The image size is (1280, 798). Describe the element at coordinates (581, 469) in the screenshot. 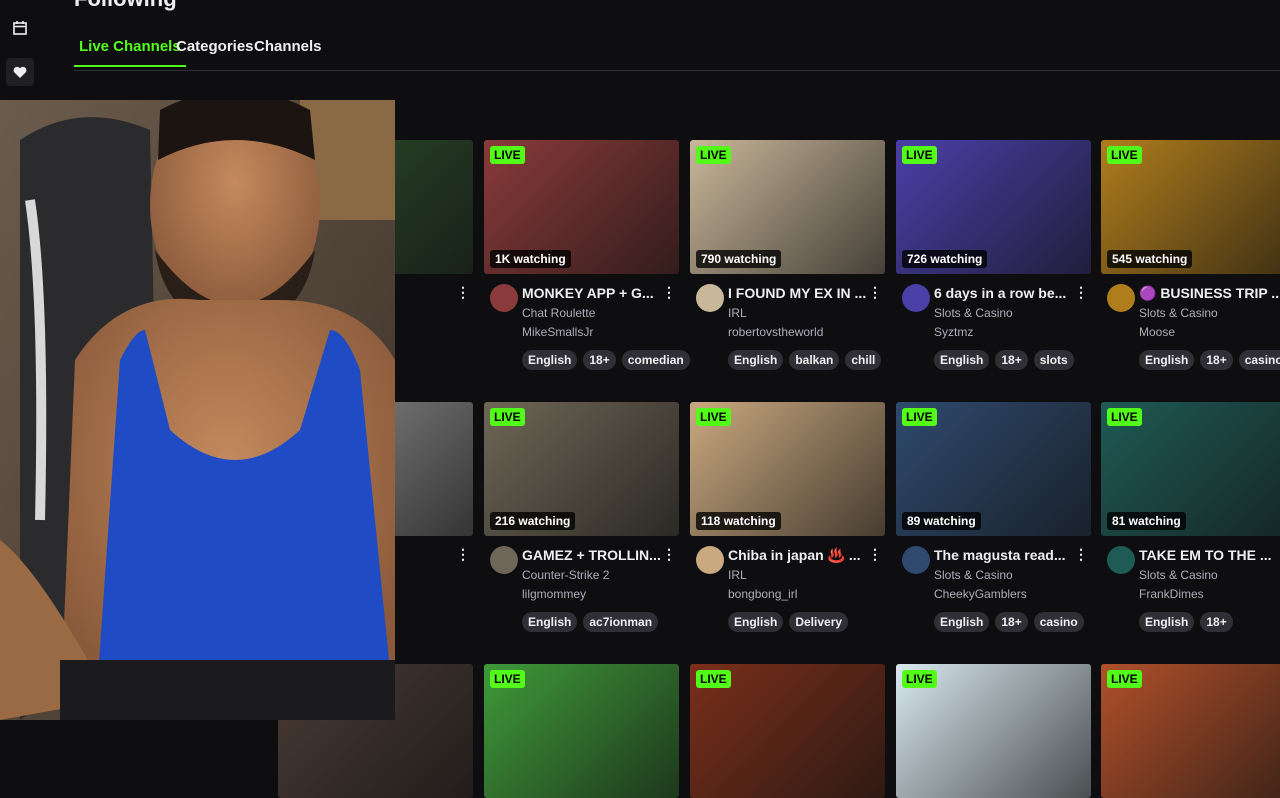

I see `stream-thumbnail: LIVE 216 watching` at that location.